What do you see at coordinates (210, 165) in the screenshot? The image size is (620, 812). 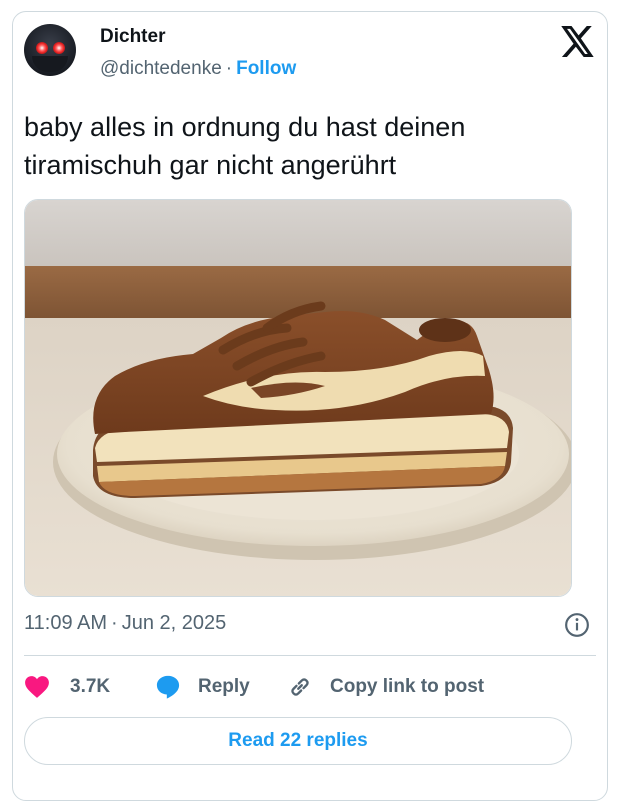 I see `tweet-text-line-2: tiramischuh gar nicht angerührt` at bounding box center [210, 165].